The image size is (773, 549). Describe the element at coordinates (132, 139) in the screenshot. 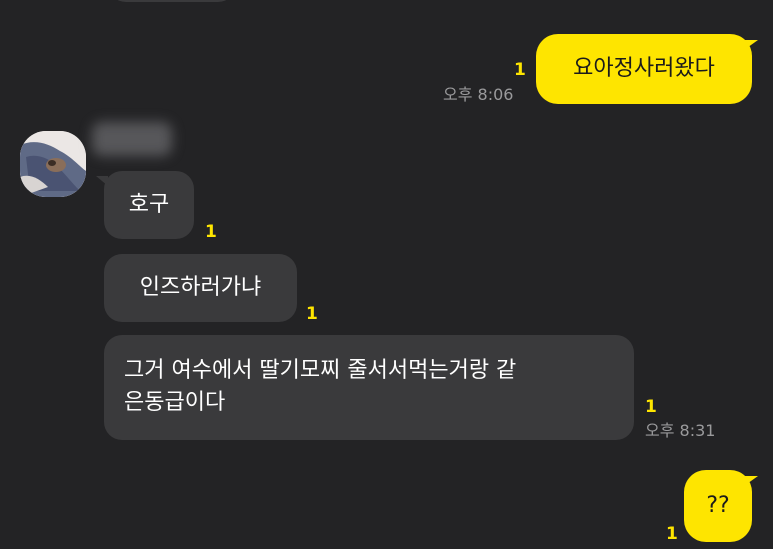

I see `sender-name-blurred` at that location.